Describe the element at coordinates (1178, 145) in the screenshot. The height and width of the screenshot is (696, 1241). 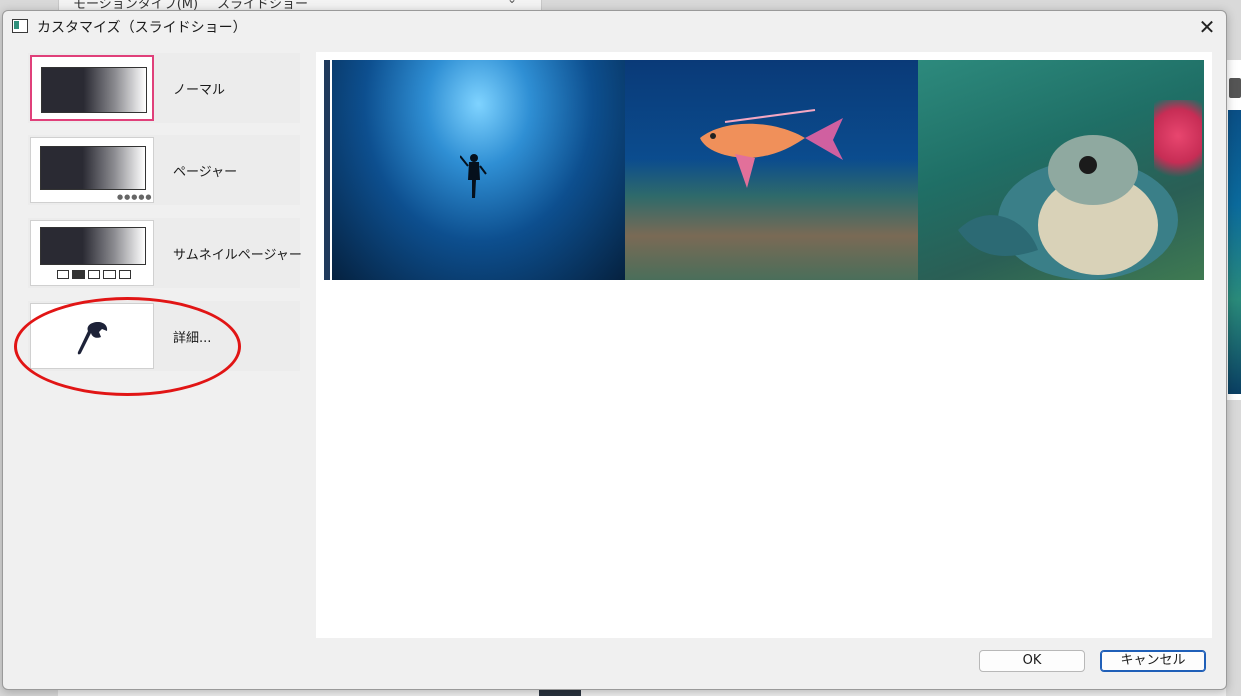
I see `coral` at that location.